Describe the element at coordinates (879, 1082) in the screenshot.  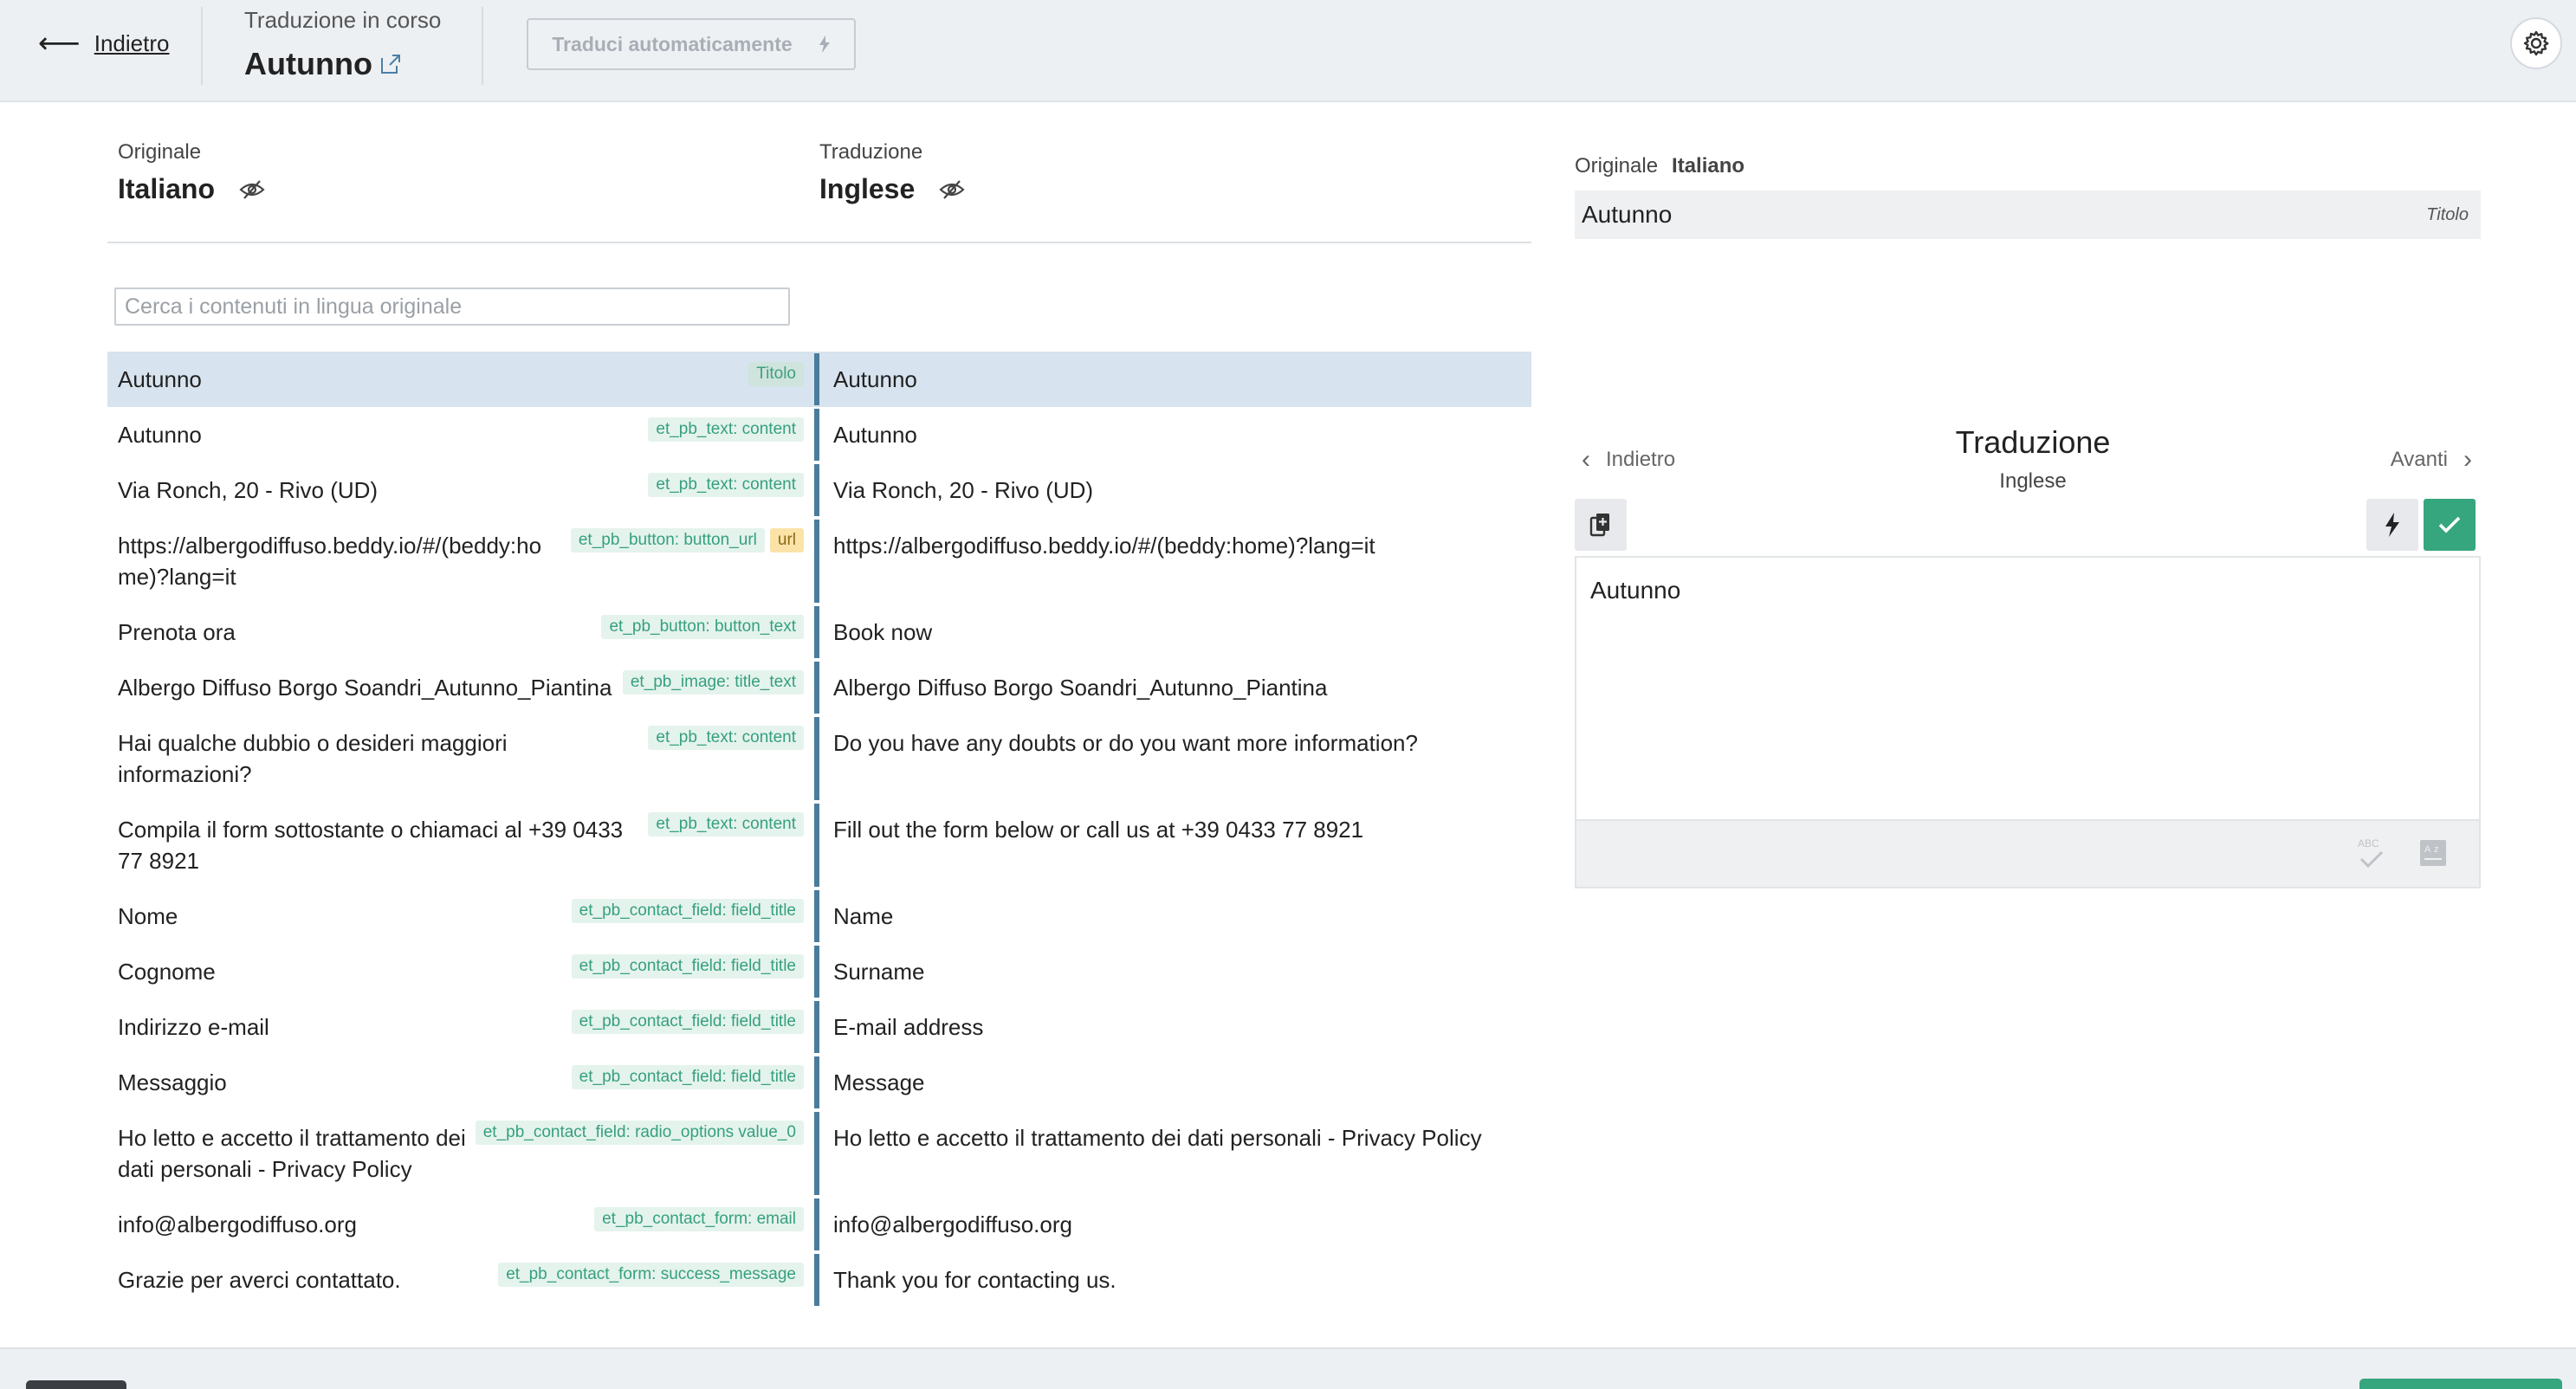
I see `translation-cell: Message` at that location.